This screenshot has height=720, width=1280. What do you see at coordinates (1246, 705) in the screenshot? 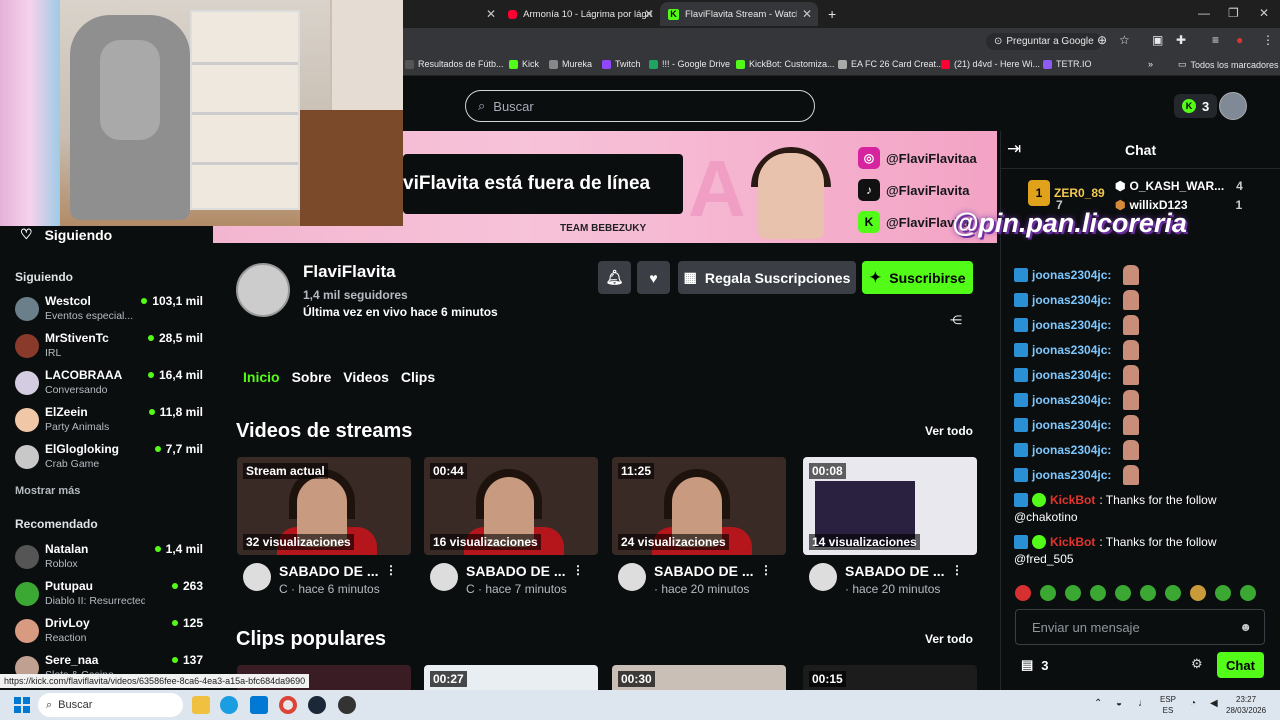
I see `clock: 23:27 28/03/2026` at bounding box center [1246, 705].